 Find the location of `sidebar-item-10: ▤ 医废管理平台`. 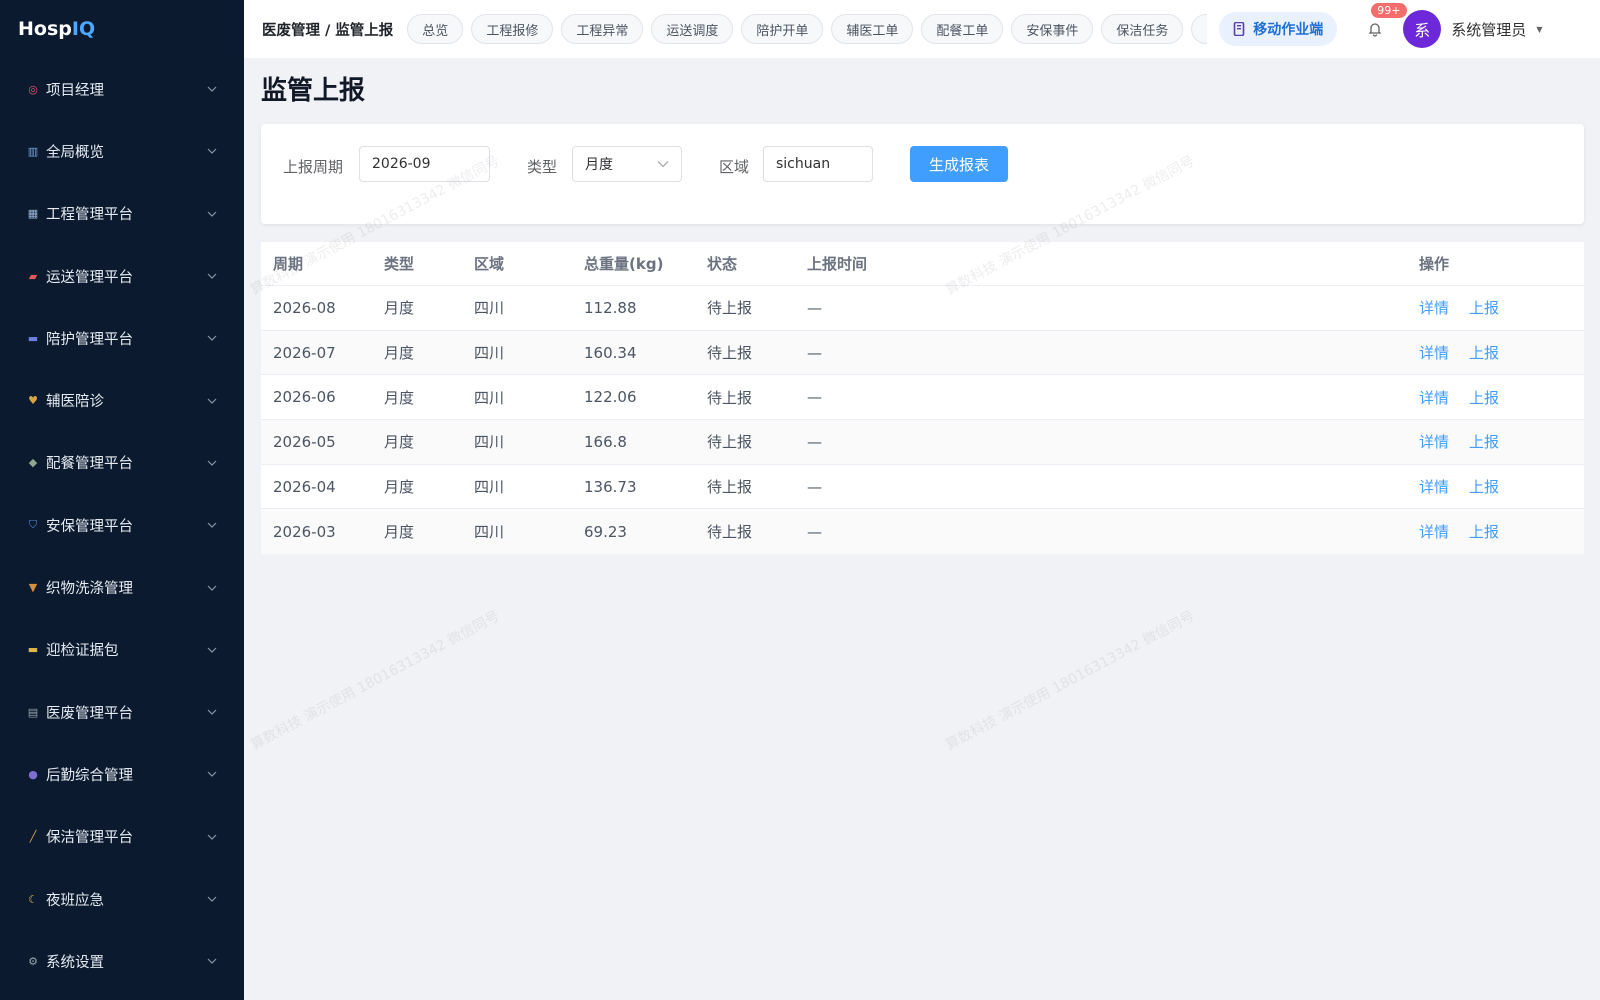

sidebar-item-10: ▤ 医废管理平台 is located at coordinates (122, 712).